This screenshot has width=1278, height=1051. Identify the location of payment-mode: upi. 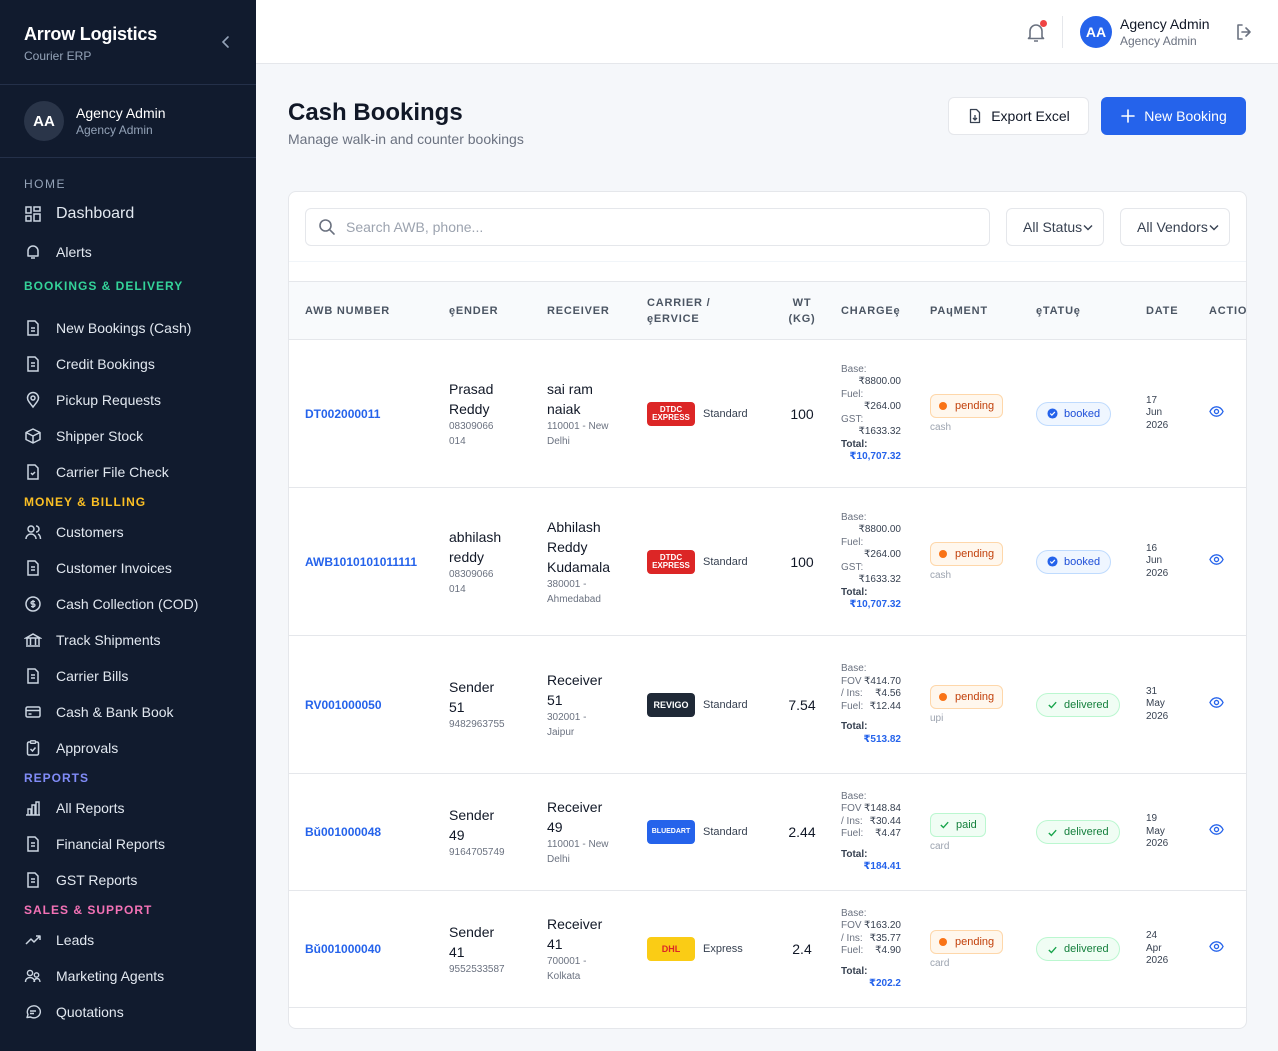
(937, 718).